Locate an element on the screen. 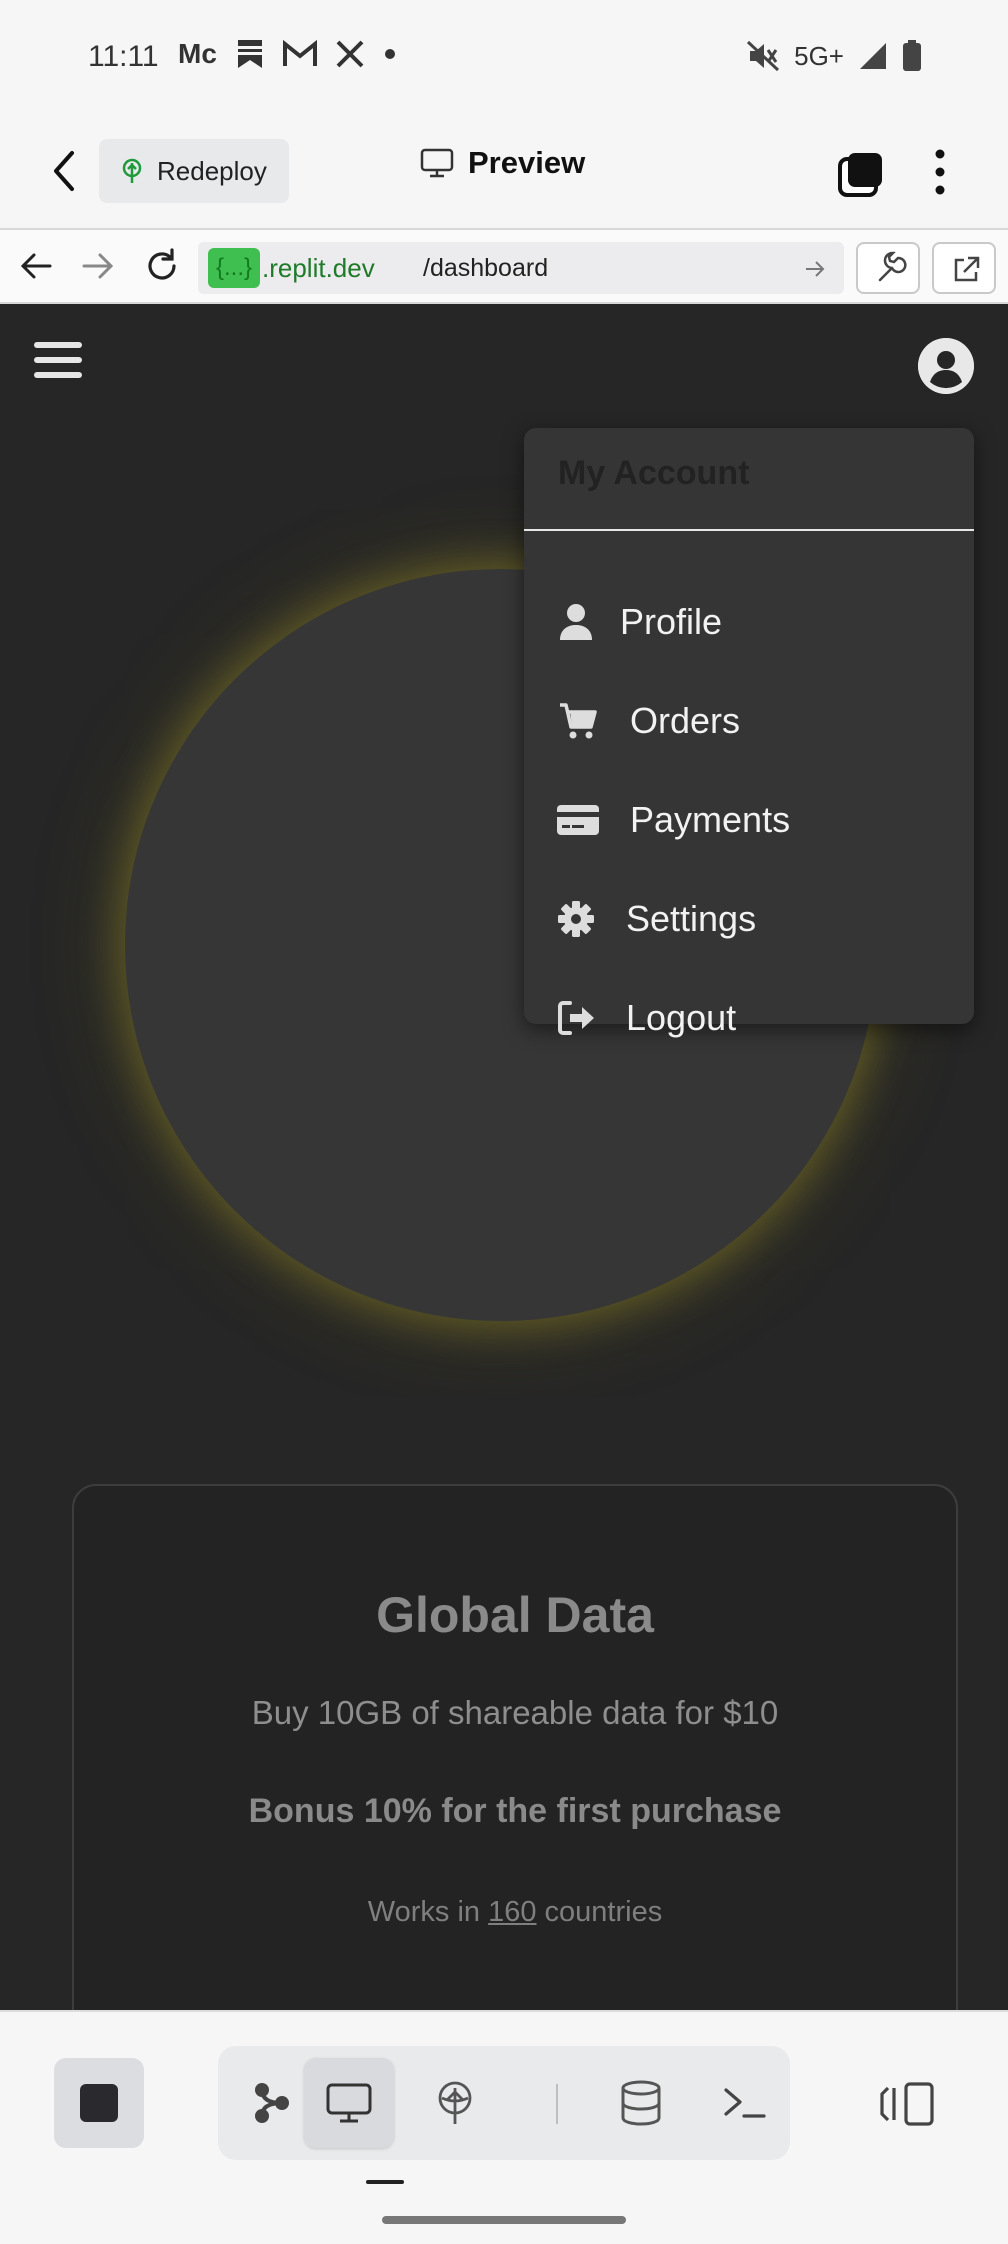  dropdown-header: My Account is located at coordinates (654, 473).